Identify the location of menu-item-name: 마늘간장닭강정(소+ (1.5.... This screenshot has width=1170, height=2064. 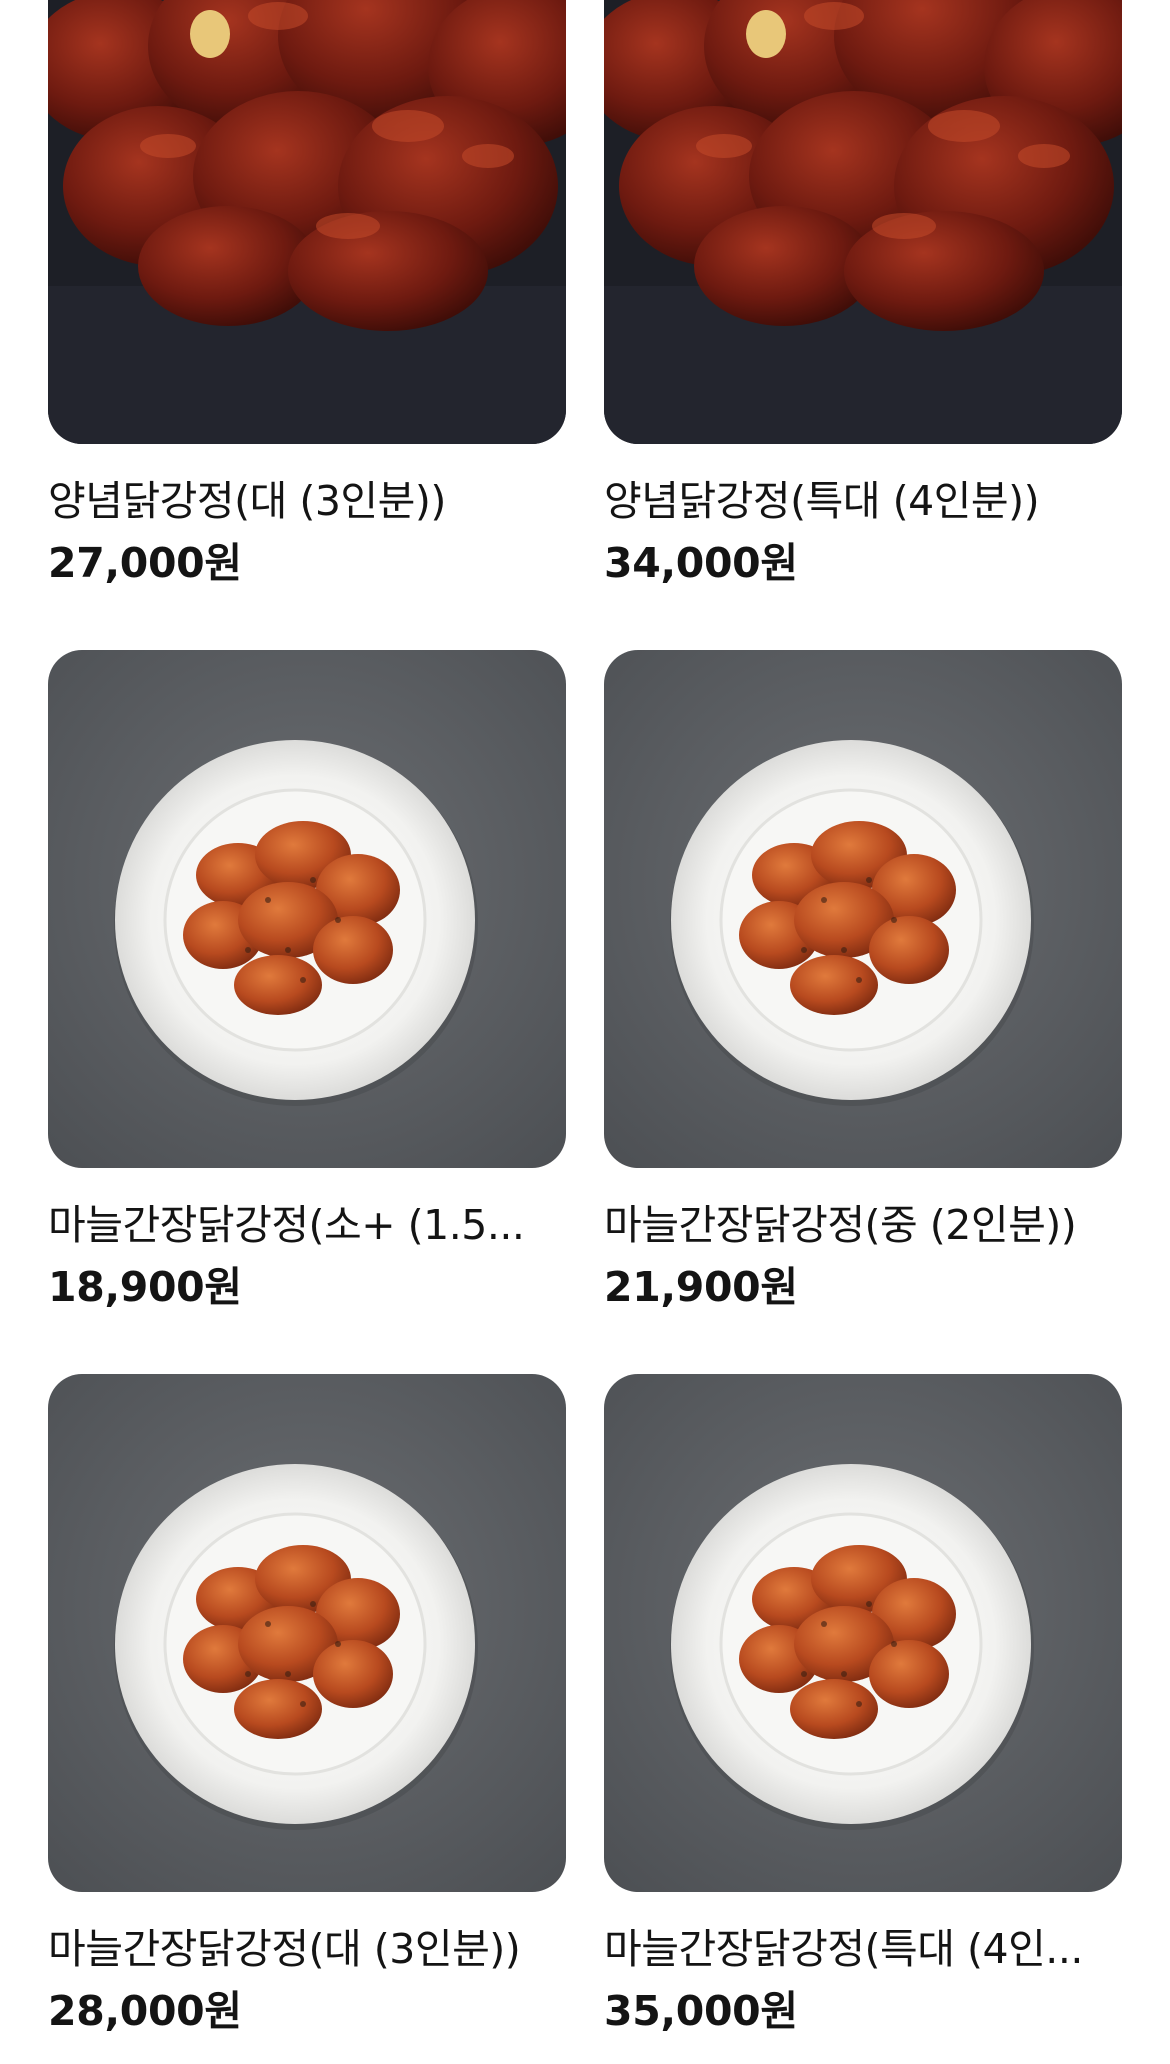
(286, 1225).